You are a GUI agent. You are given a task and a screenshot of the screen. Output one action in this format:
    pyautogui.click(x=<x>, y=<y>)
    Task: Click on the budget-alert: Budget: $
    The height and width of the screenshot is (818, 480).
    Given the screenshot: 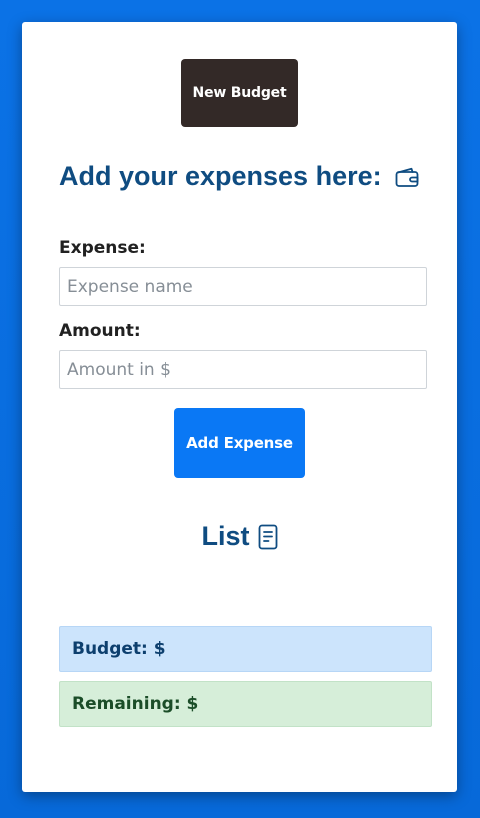 What is the action you would take?
    pyautogui.click(x=245, y=649)
    